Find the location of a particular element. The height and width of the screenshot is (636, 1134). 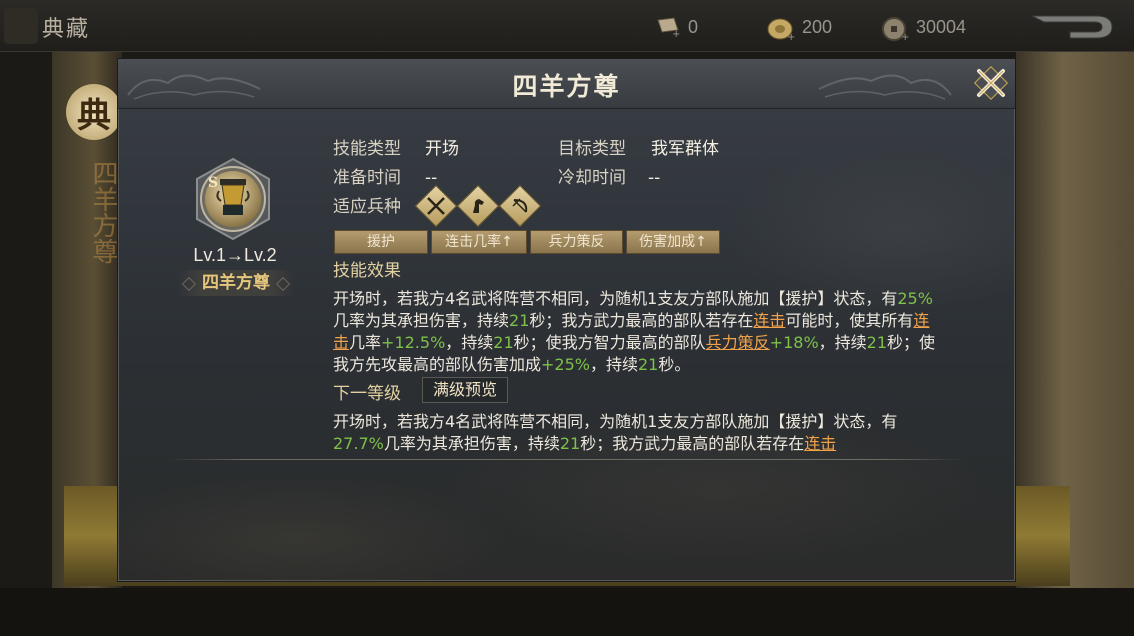

effect-value: 27.7% is located at coordinates (358, 442).